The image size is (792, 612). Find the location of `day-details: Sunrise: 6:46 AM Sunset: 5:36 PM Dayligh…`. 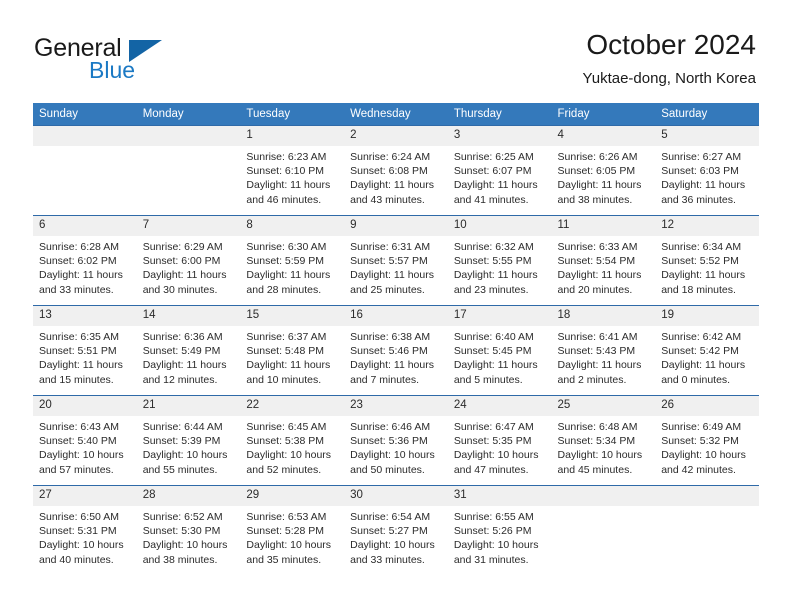

day-details: Sunrise: 6:46 AM Sunset: 5:36 PM Dayligh… is located at coordinates (396, 446).